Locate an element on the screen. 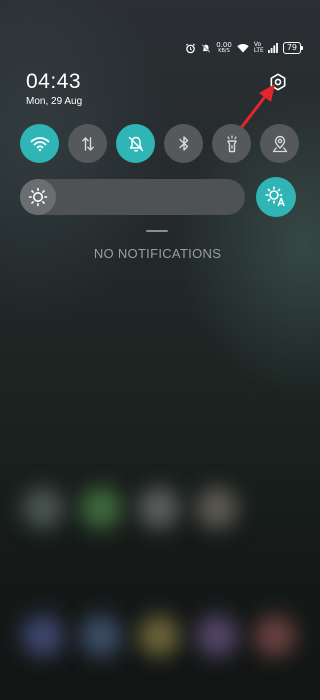 The image size is (320, 700). clock-date: Mon, 29 Aug is located at coordinates (54, 101).